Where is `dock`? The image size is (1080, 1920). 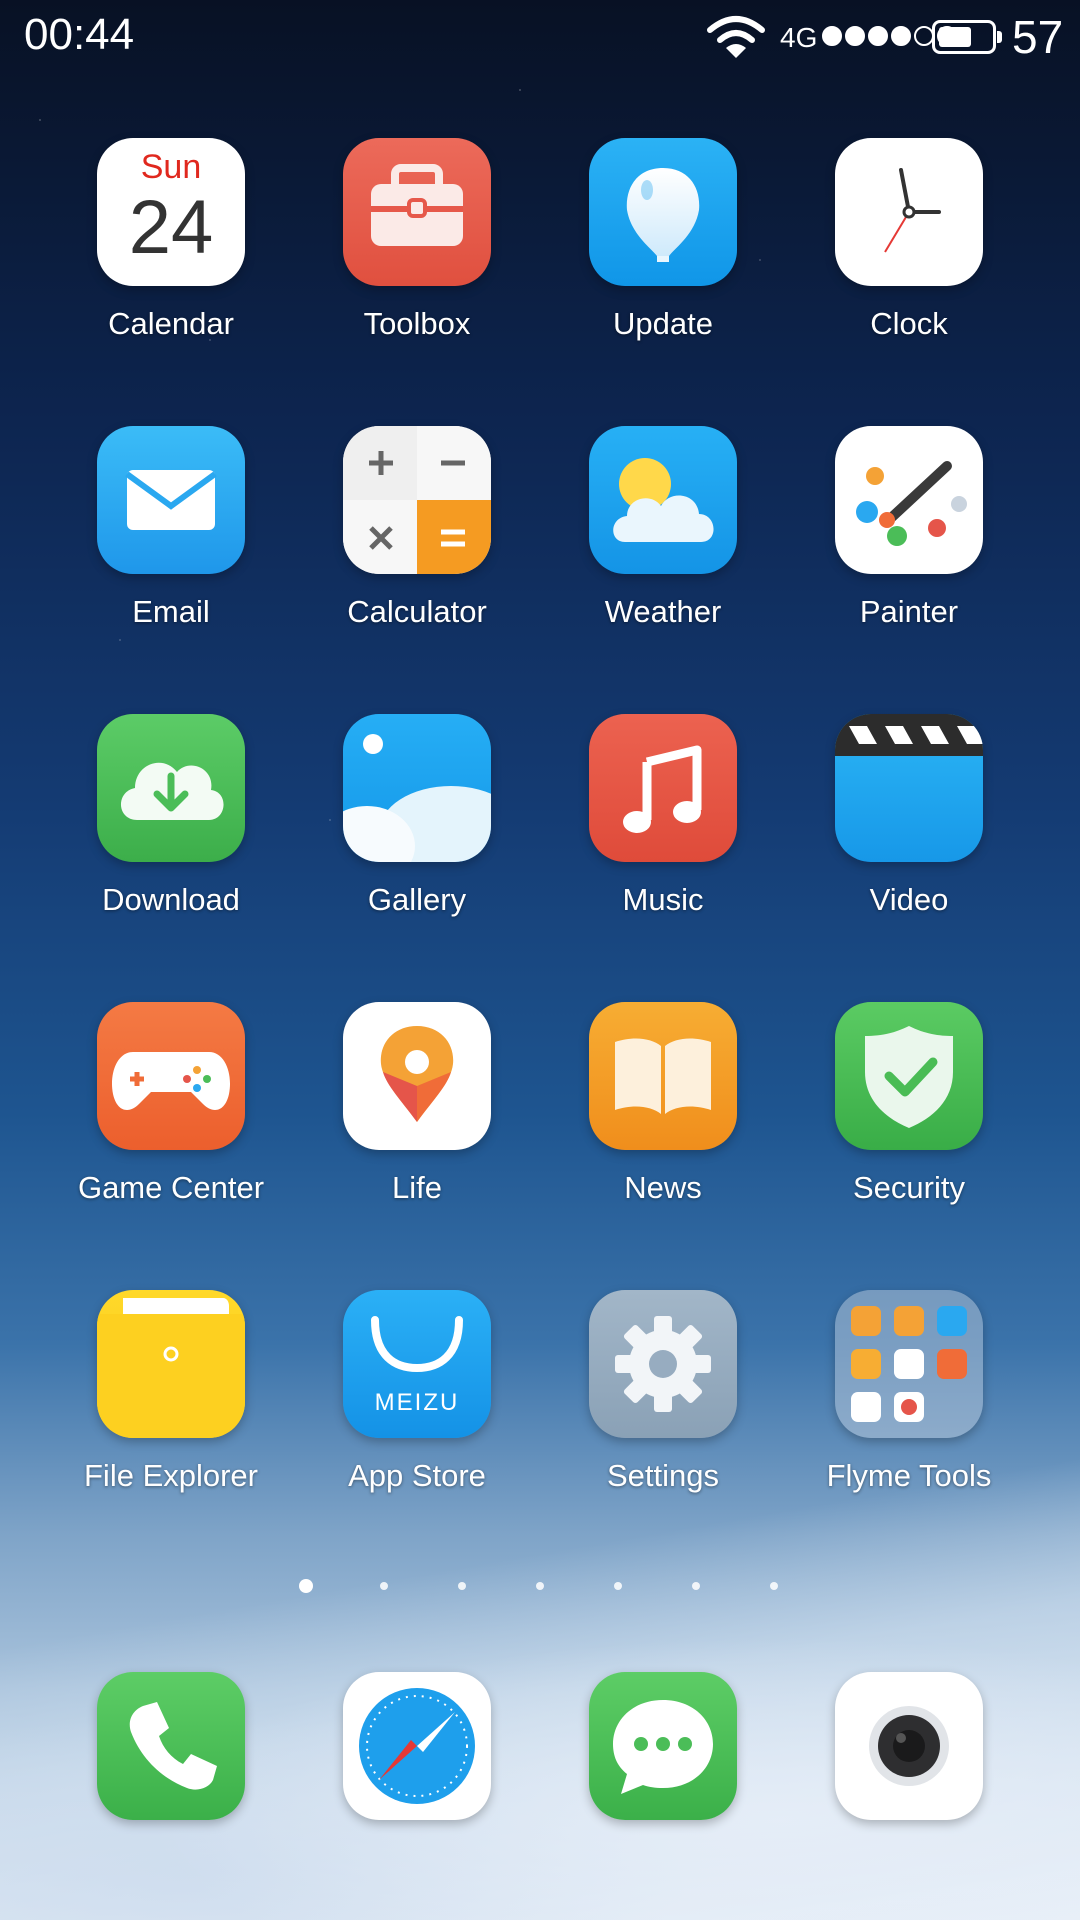
dock is located at coordinates (540, 1746).